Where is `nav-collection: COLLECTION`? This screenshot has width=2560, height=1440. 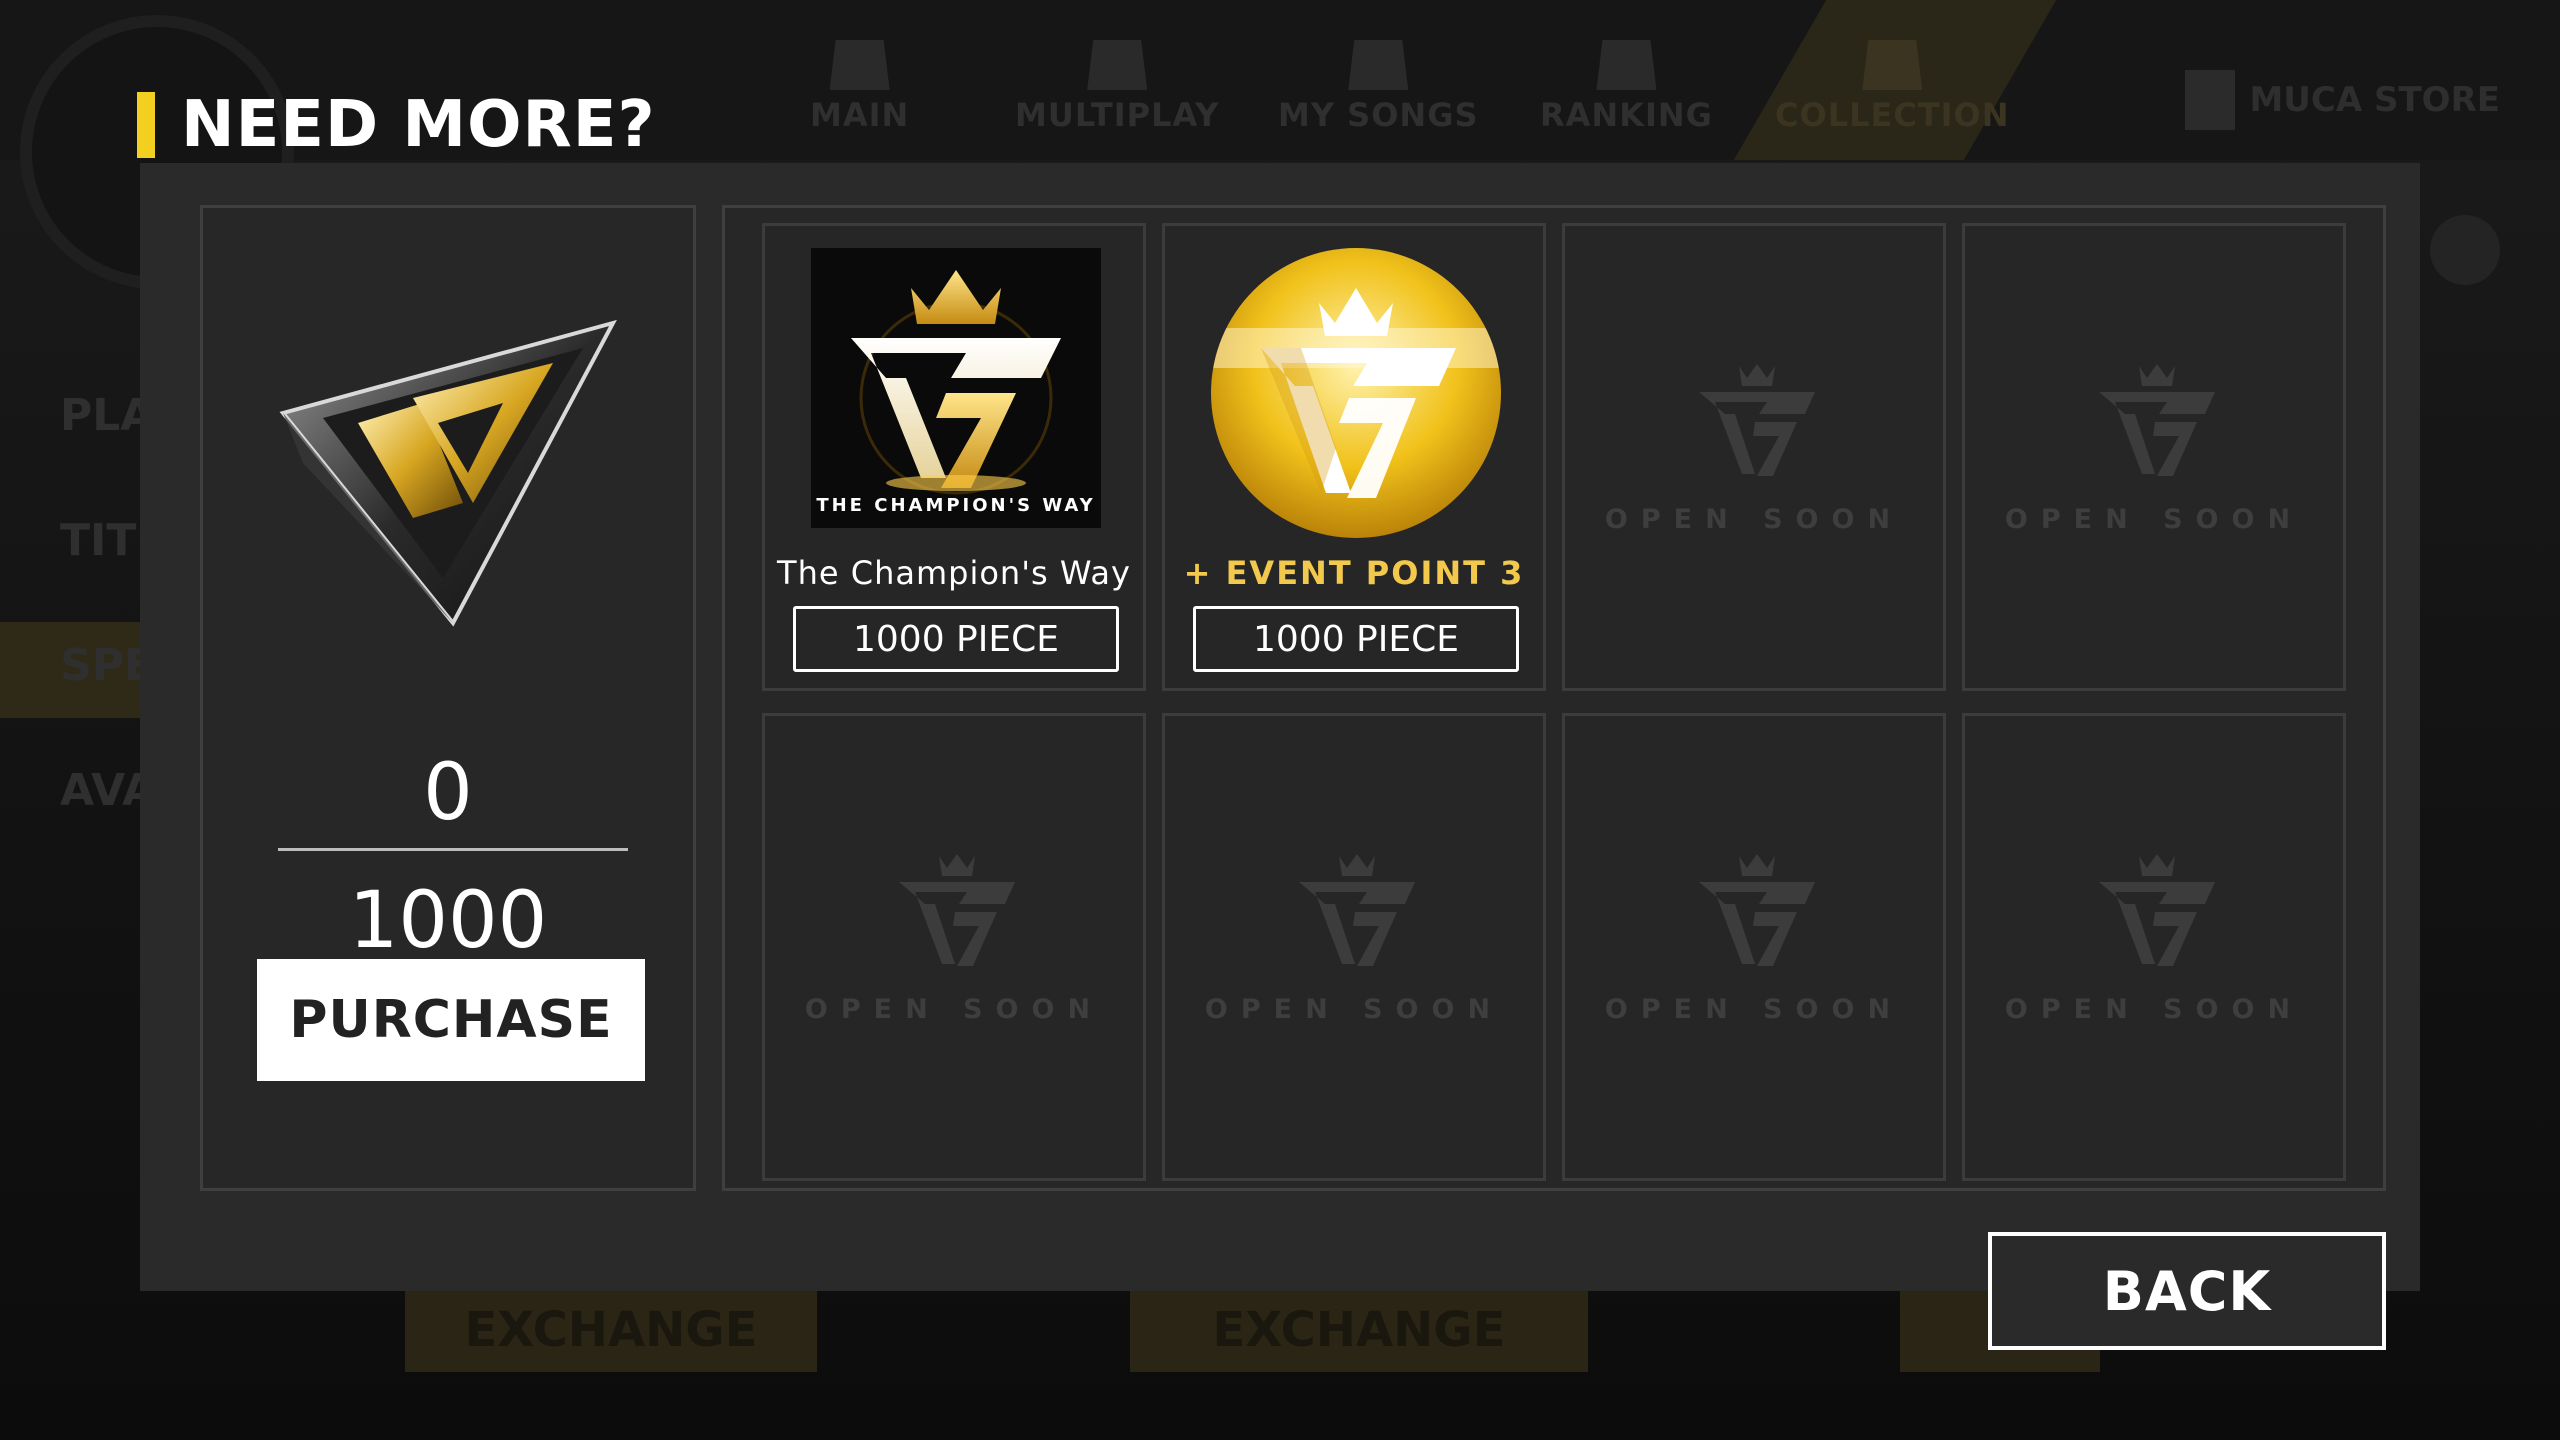
nav-collection: COLLECTION is located at coordinates (1892, 87).